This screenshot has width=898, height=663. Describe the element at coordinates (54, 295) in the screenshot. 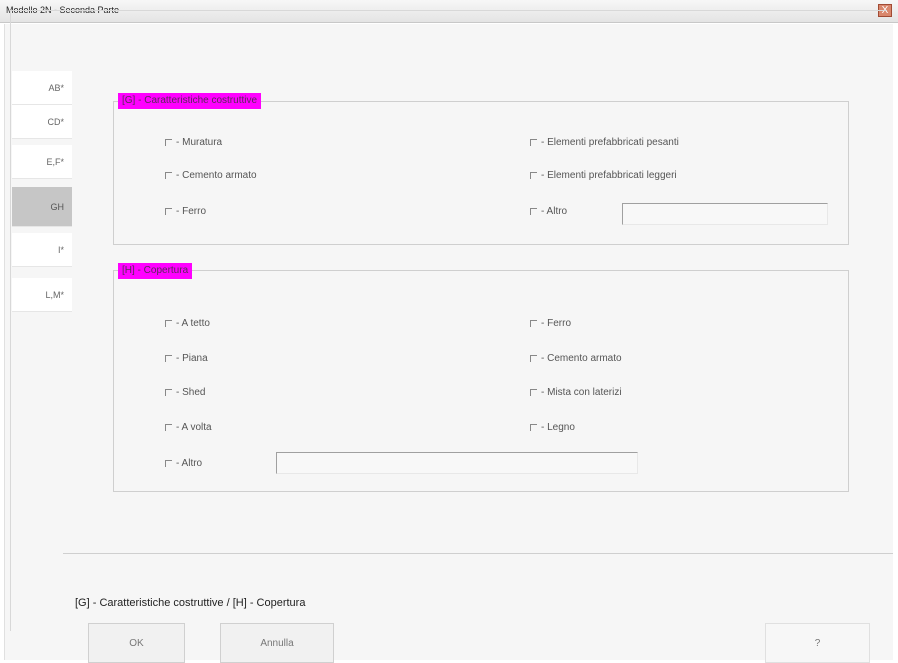

I see `tab-label: L,M*` at that location.